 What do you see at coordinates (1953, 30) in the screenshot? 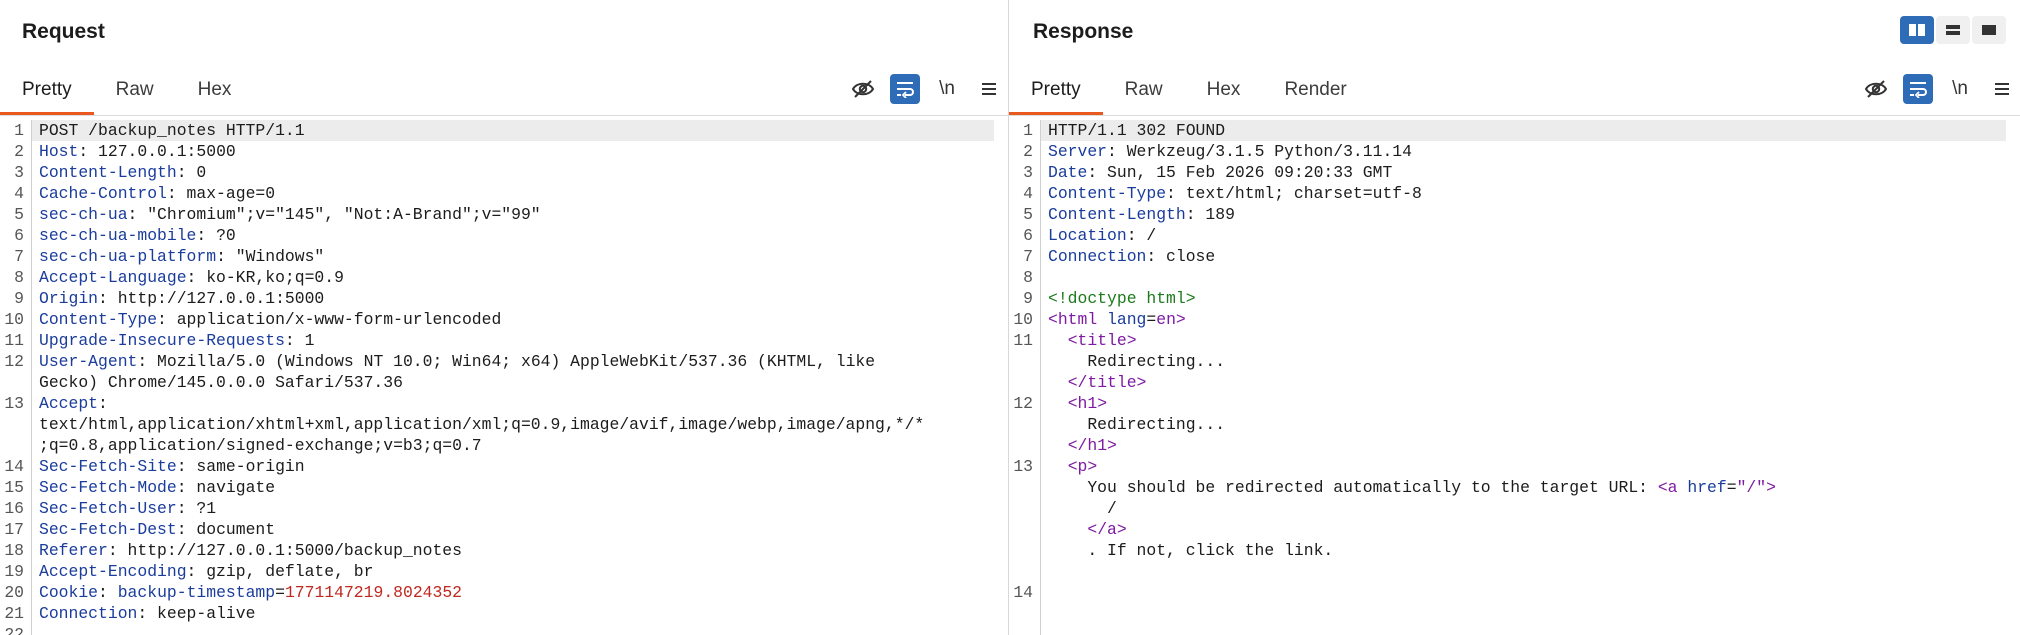
I see `split-vertical-icon` at bounding box center [1953, 30].